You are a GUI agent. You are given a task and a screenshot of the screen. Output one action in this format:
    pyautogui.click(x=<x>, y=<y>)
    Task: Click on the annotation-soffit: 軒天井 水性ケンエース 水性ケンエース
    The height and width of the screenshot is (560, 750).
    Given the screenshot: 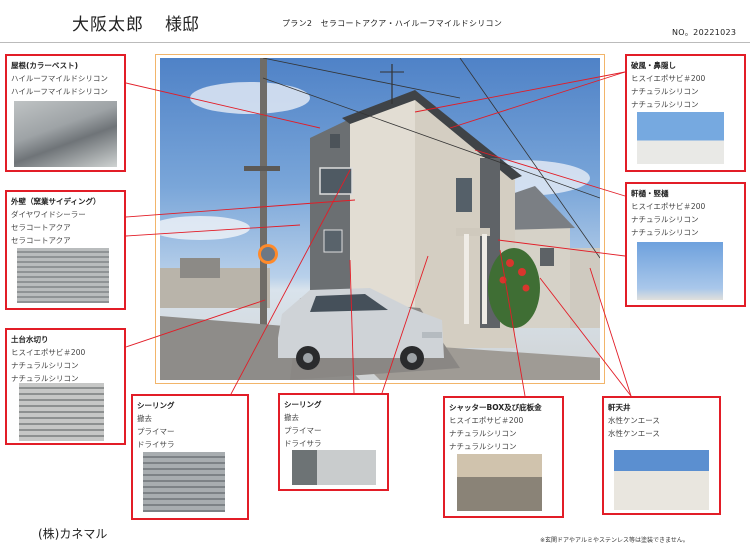 What is the action you would take?
    pyautogui.click(x=661, y=455)
    